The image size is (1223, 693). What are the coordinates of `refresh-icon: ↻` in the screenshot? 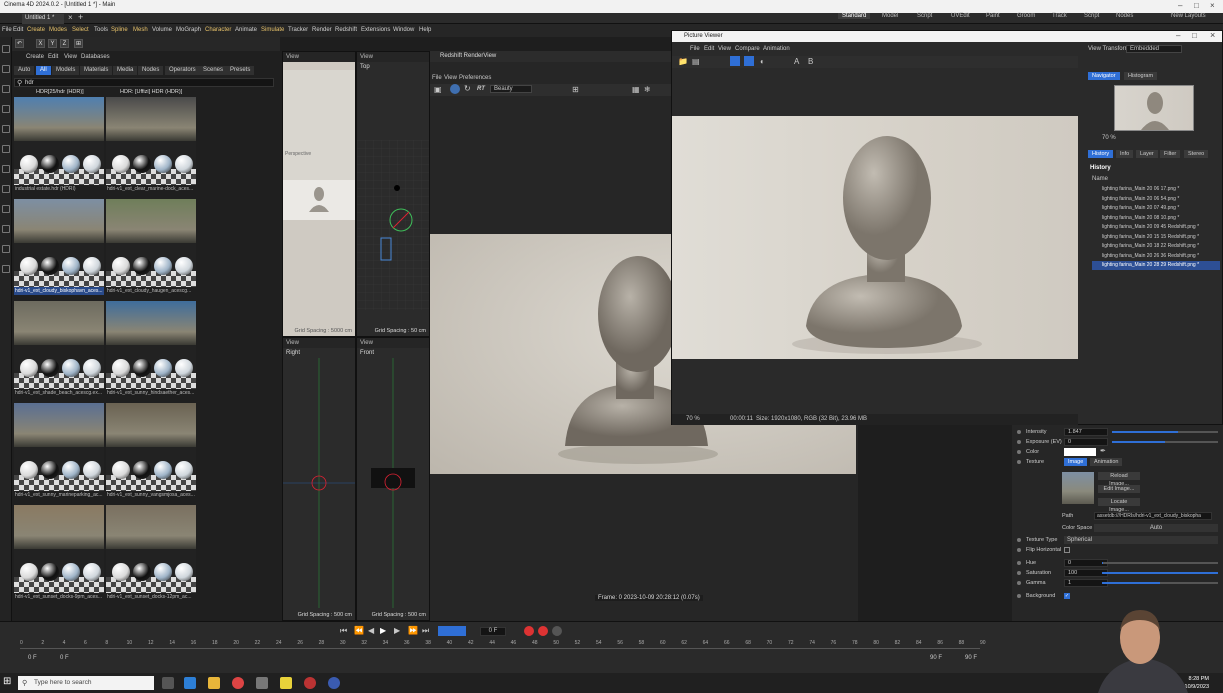 It's located at (467, 88).